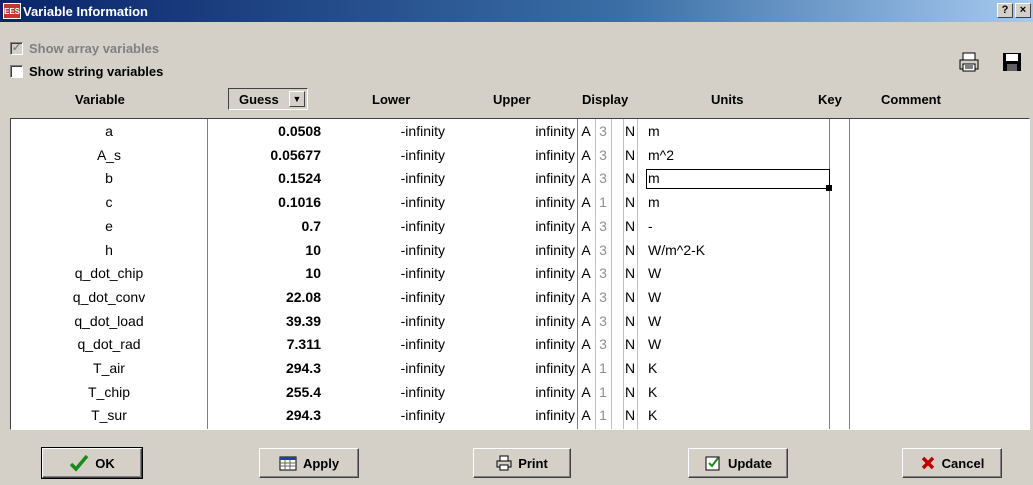 The width and height of the screenshot is (1033, 485). I want to click on table-row: q_dot_chip 10 -infinity infinity A 3 N W, so click(520, 273).